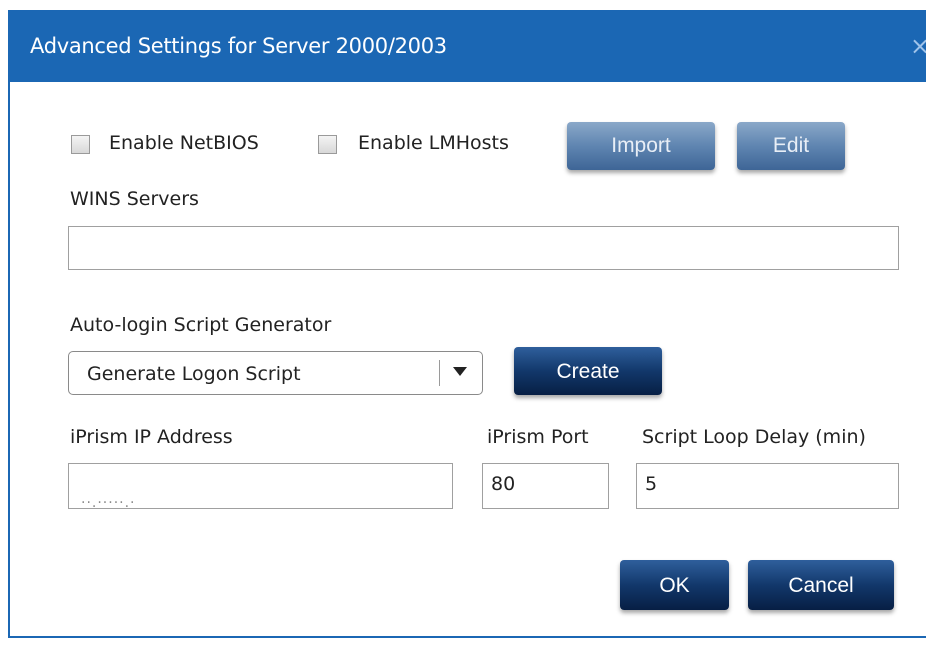  I want to click on iprism-ip-input: ··.·····.·, so click(260, 487).